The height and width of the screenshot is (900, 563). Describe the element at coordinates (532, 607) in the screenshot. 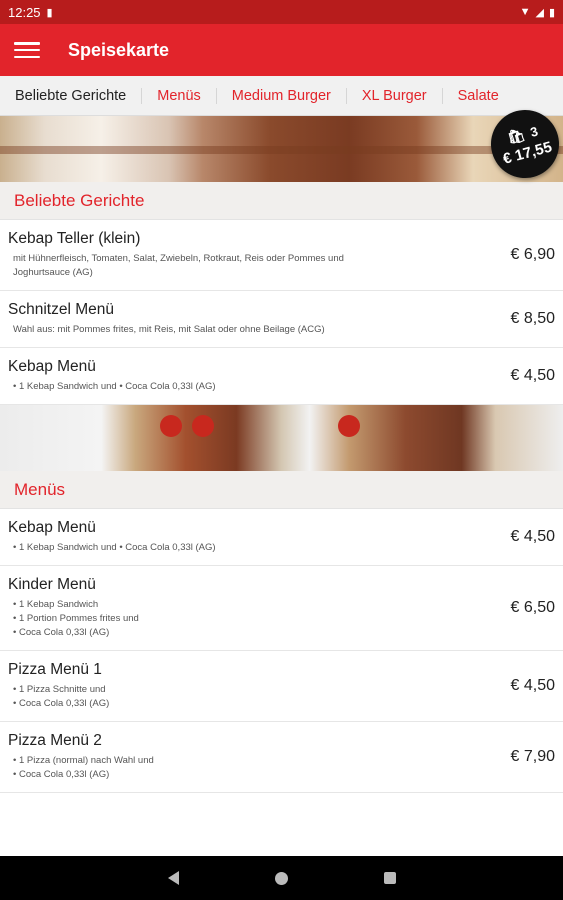

I see `item-price: € 6,50` at that location.